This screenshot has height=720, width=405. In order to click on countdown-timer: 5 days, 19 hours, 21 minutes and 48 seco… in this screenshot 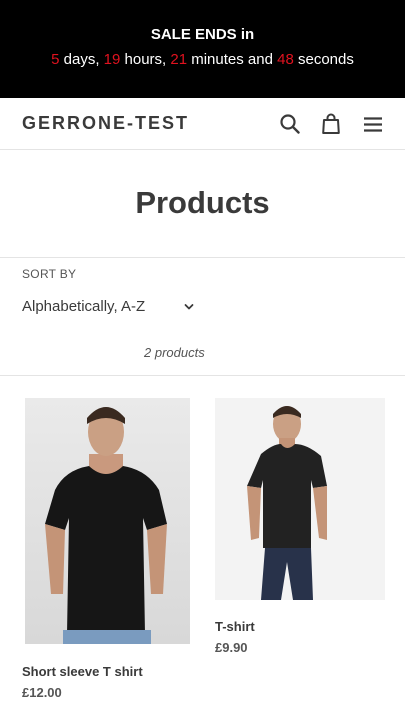, I will do `click(202, 59)`.